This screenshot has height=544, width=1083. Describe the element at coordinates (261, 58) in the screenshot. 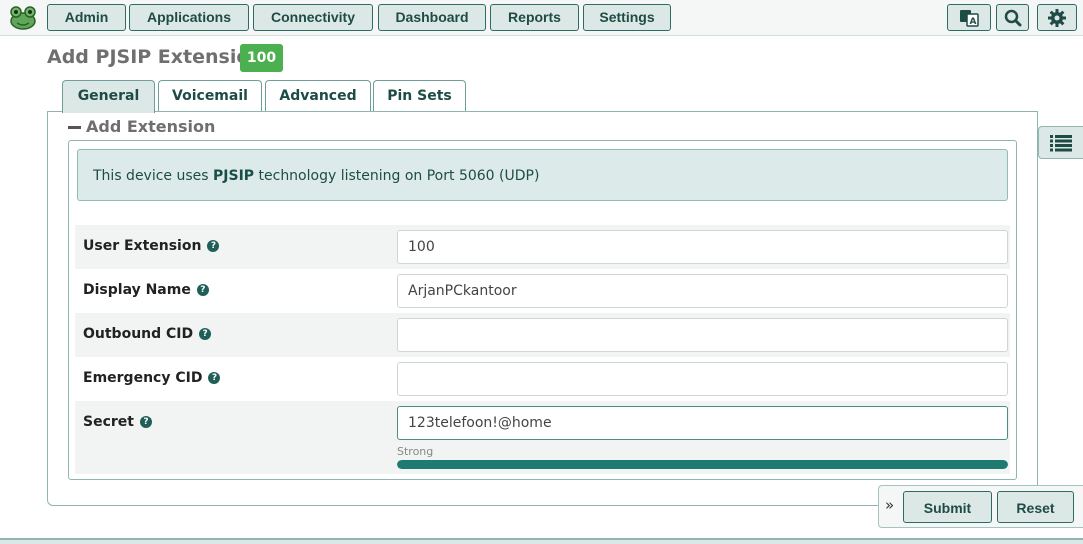

I see `extension-badge: 100` at that location.